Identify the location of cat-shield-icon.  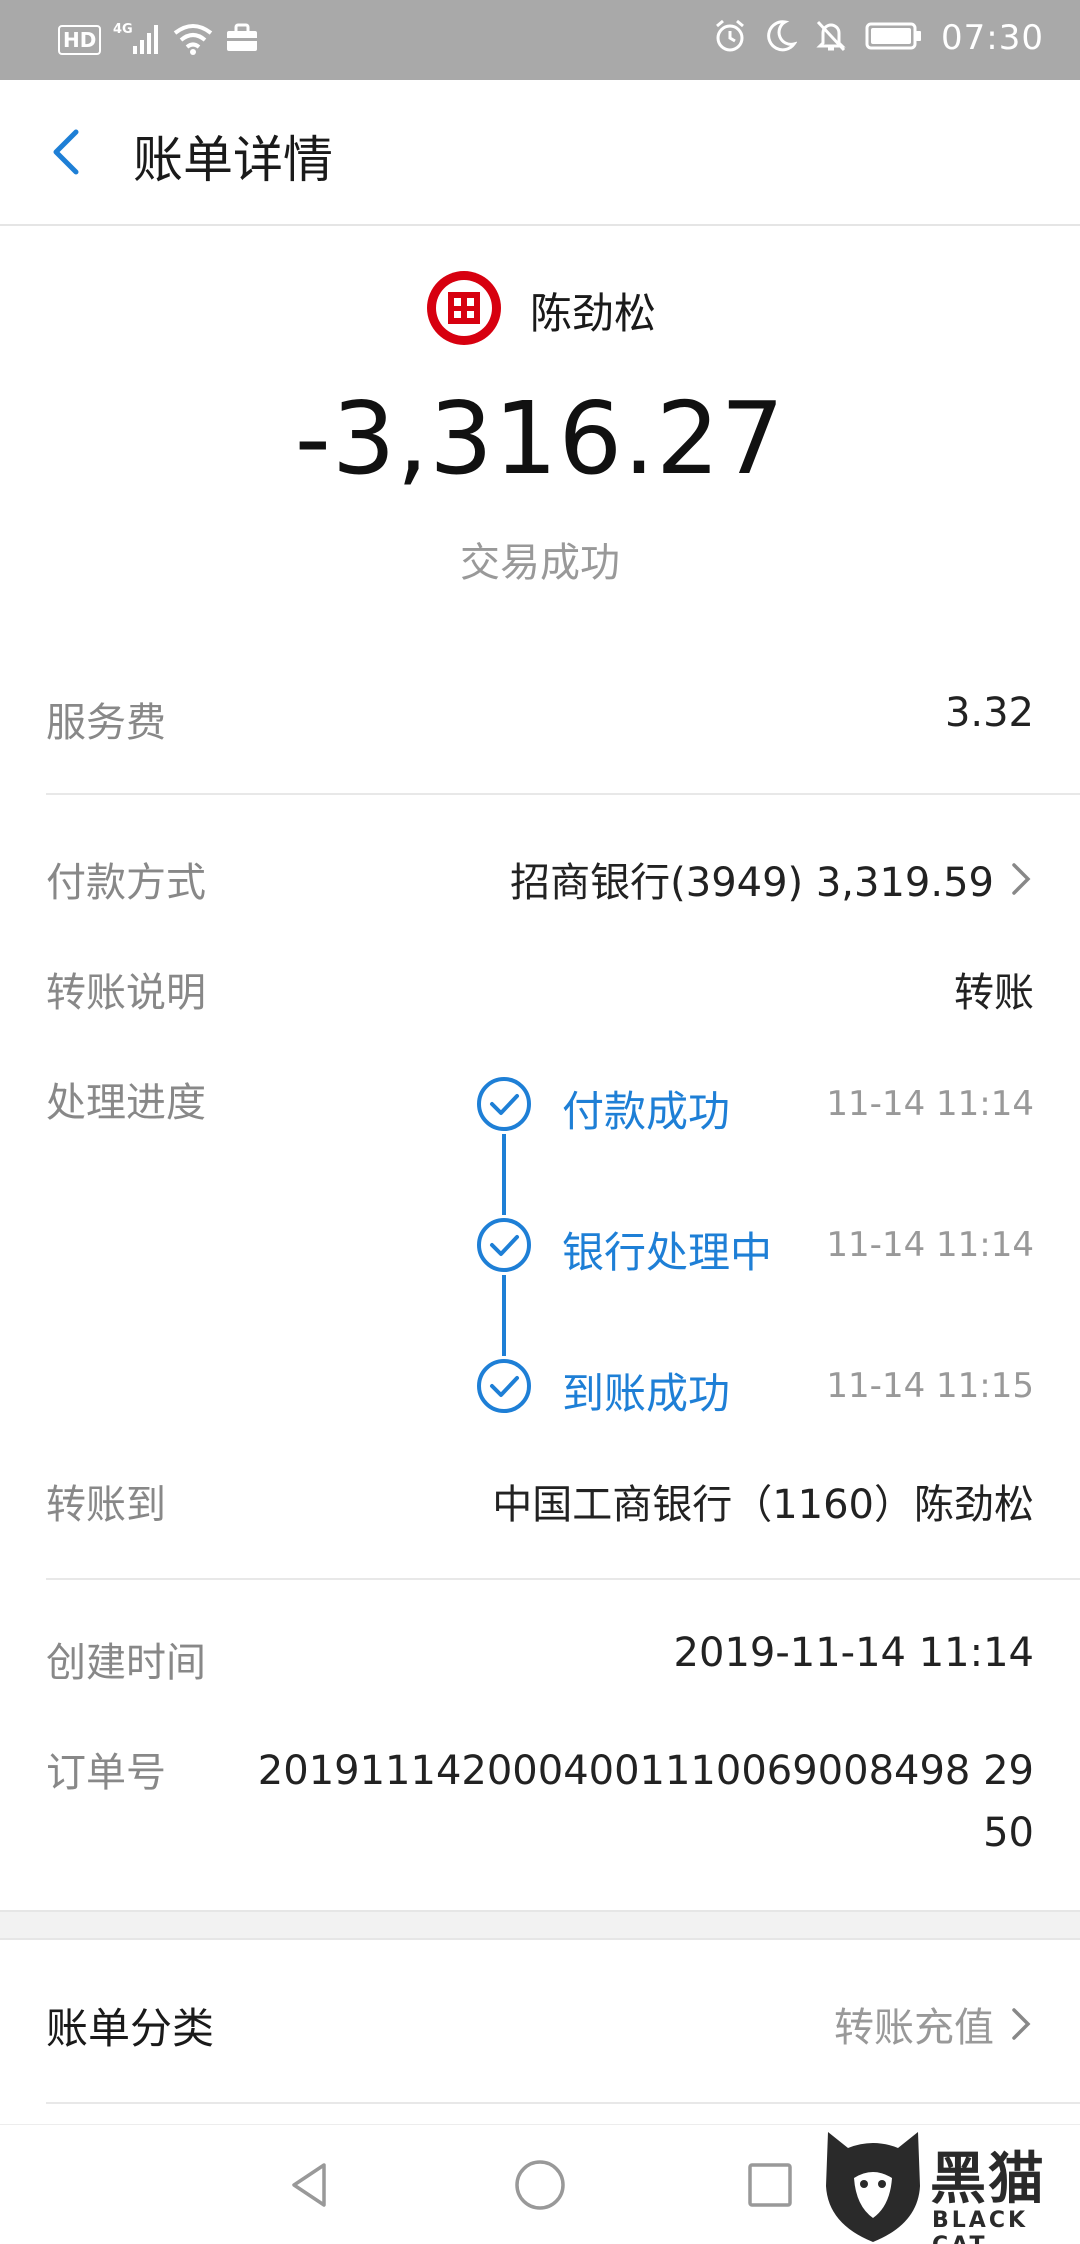
(873, 2187).